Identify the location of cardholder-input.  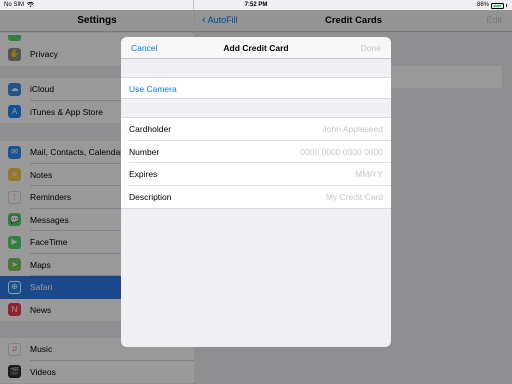
(318, 129).